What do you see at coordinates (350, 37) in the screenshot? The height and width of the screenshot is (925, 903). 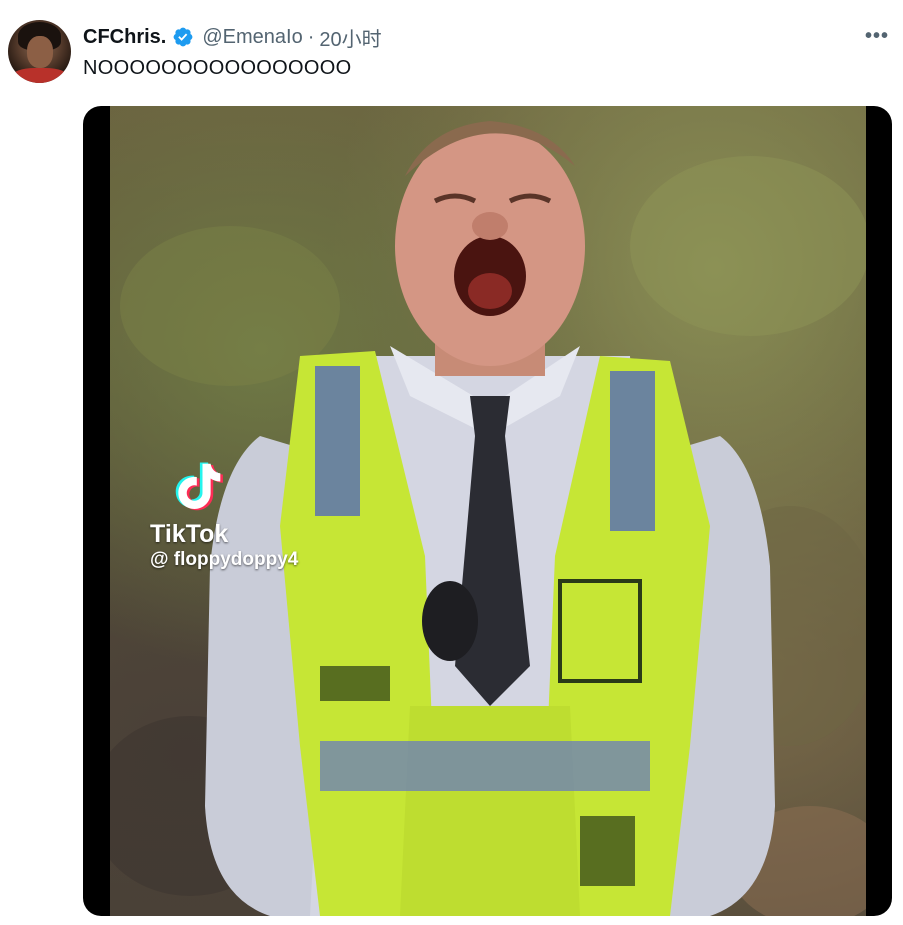 I see `tweet-timestamp: 20小时` at bounding box center [350, 37].